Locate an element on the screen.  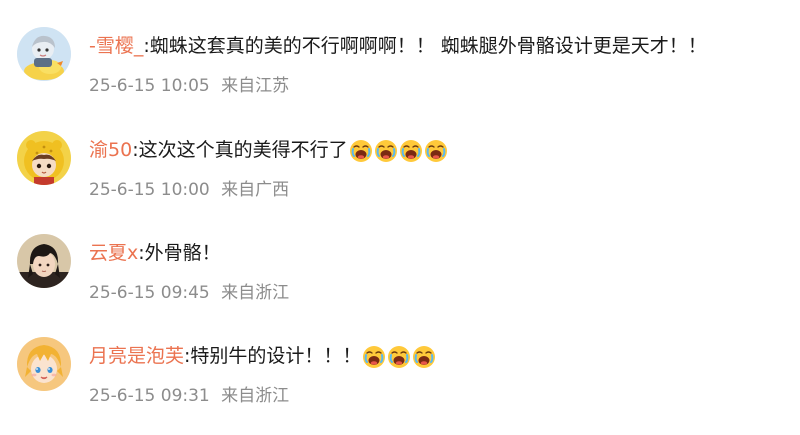
comment-line: -雪樱_ : 蜘蛛这套真的美的不行啊啊啊！！ 蜘蛛腿外骨骼设计更是天才！！ is located at coordinates (398, 46).